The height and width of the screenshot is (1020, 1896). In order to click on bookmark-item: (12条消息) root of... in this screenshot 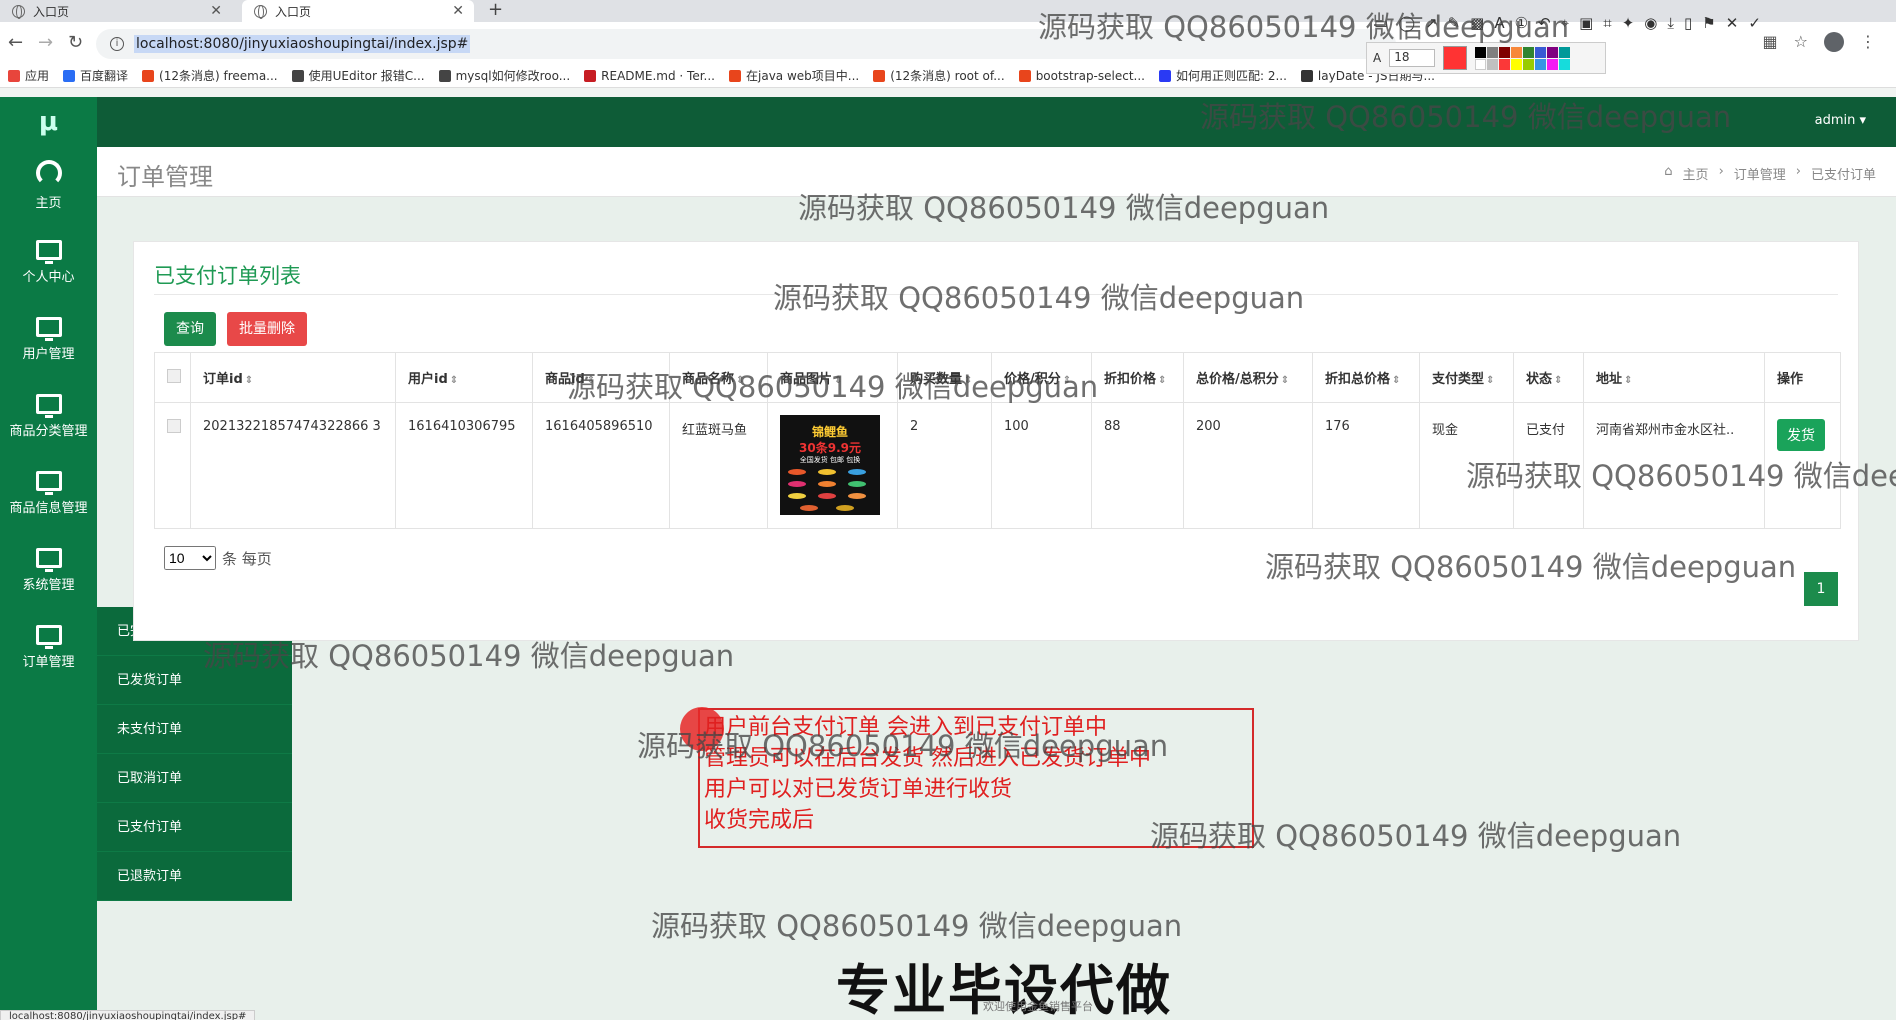, I will do `click(939, 75)`.